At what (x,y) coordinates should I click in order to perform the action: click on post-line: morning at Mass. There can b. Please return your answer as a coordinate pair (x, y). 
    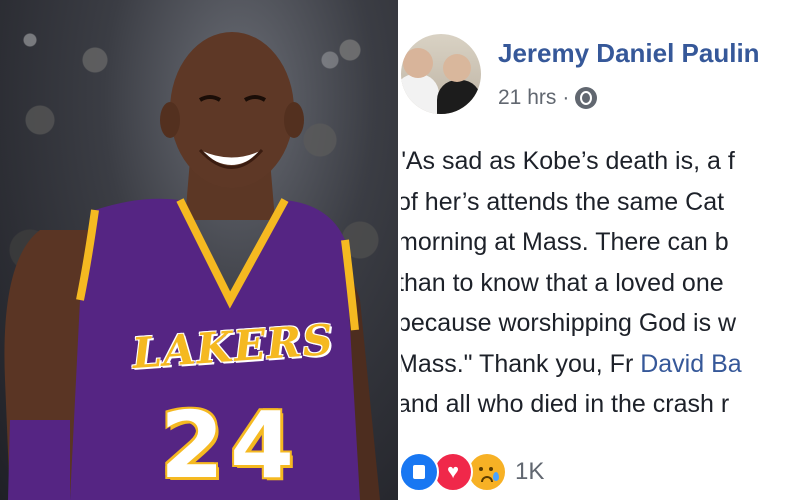
    Looking at the image, I should click on (565, 242).